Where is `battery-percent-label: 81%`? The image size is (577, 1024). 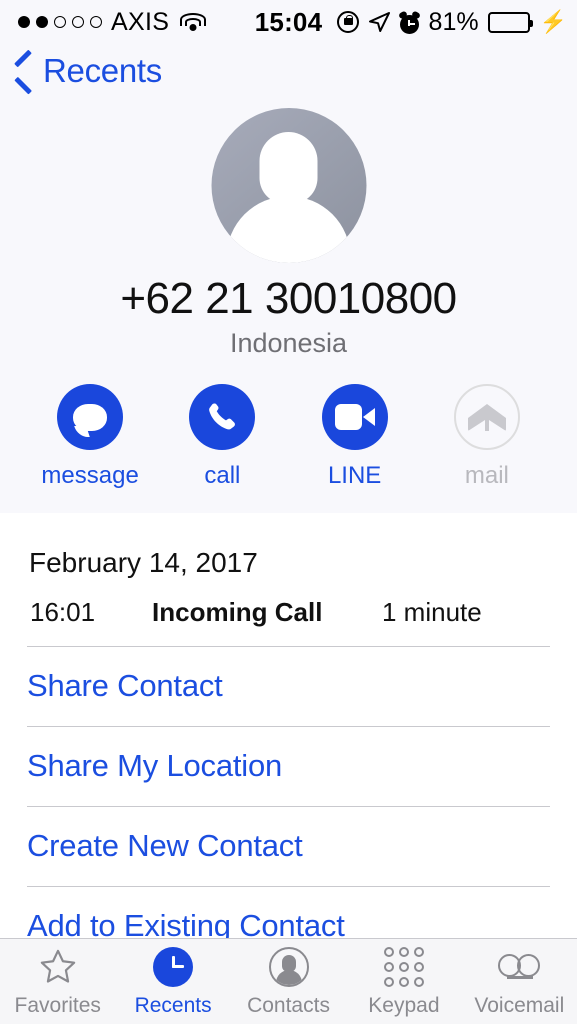
battery-percent-label: 81% is located at coordinates (453, 21).